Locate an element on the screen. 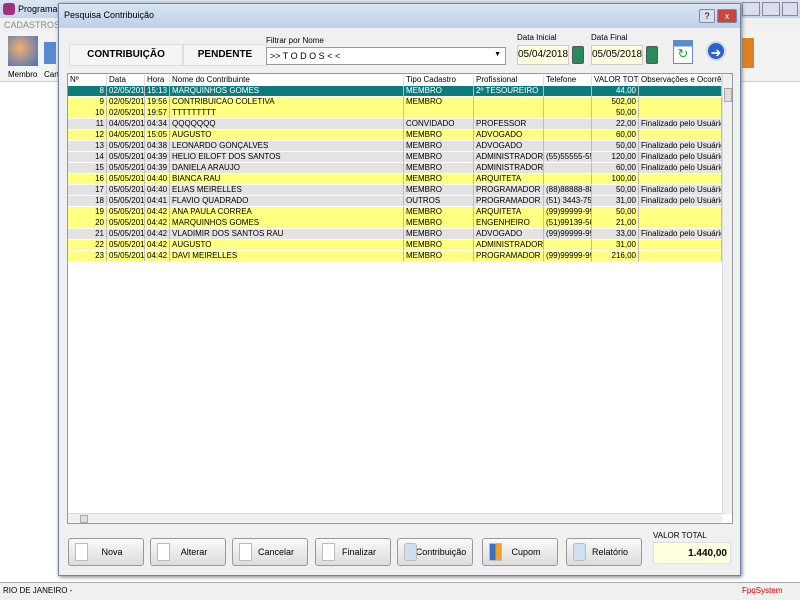  arrow-right-icon: ➜ is located at coordinates (716, 51).